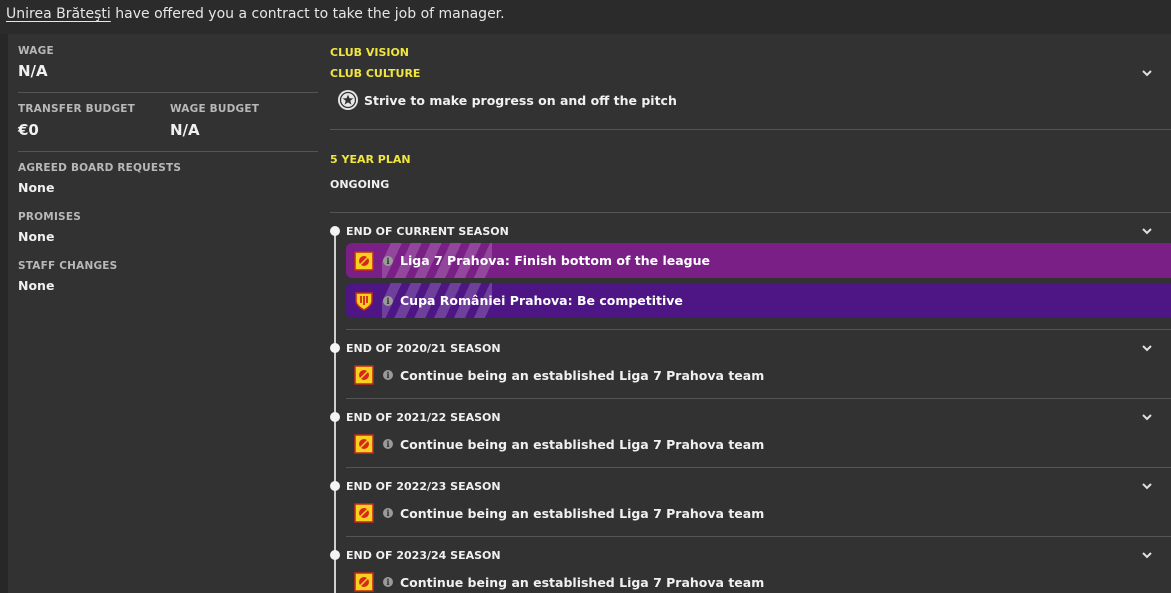 The height and width of the screenshot is (593, 1171). Describe the element at coordinates (423, 348) in the screenshot. I see `season-label: END OF 2020/21 SEASON` at that location.